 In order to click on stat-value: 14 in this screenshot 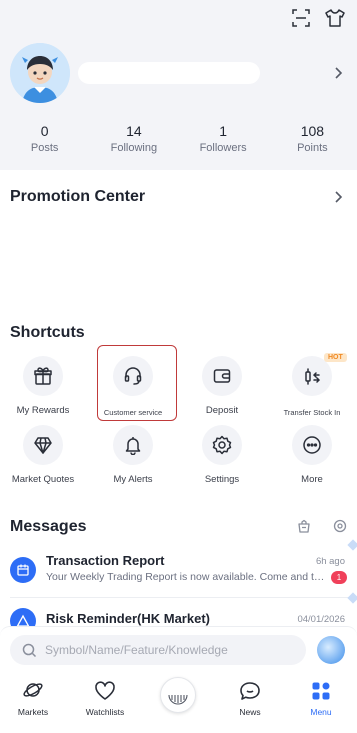, I will do `click(134, 131)`.